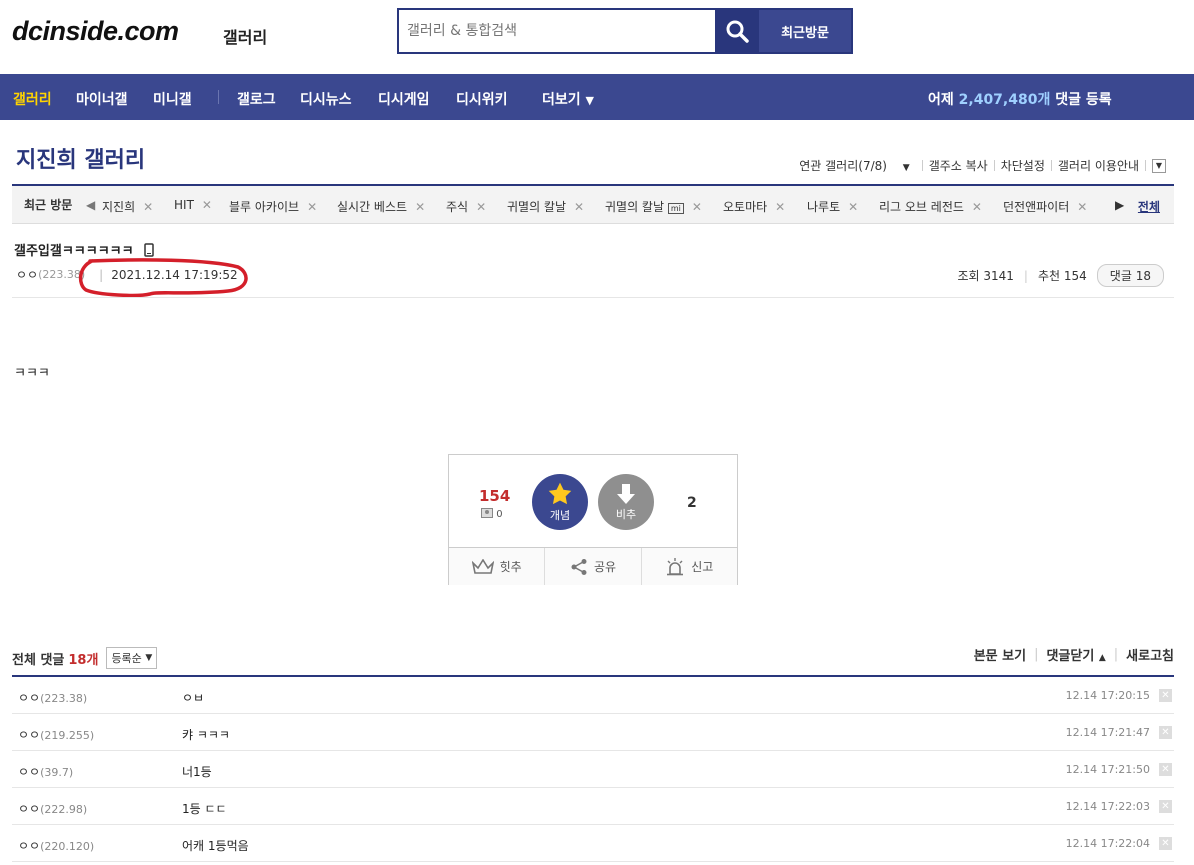 The height and width of the screenshot is (865, 1194). I want to click on share-icon, so click(579, 566).